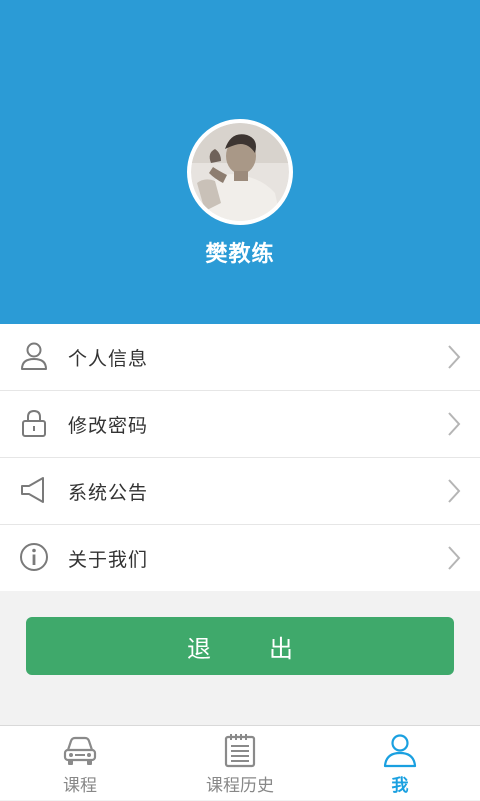 The image size is (480, 801). Describe the element at coordinates (240, 646) in the screenshot. I see `logout-button: 退出` at that location.